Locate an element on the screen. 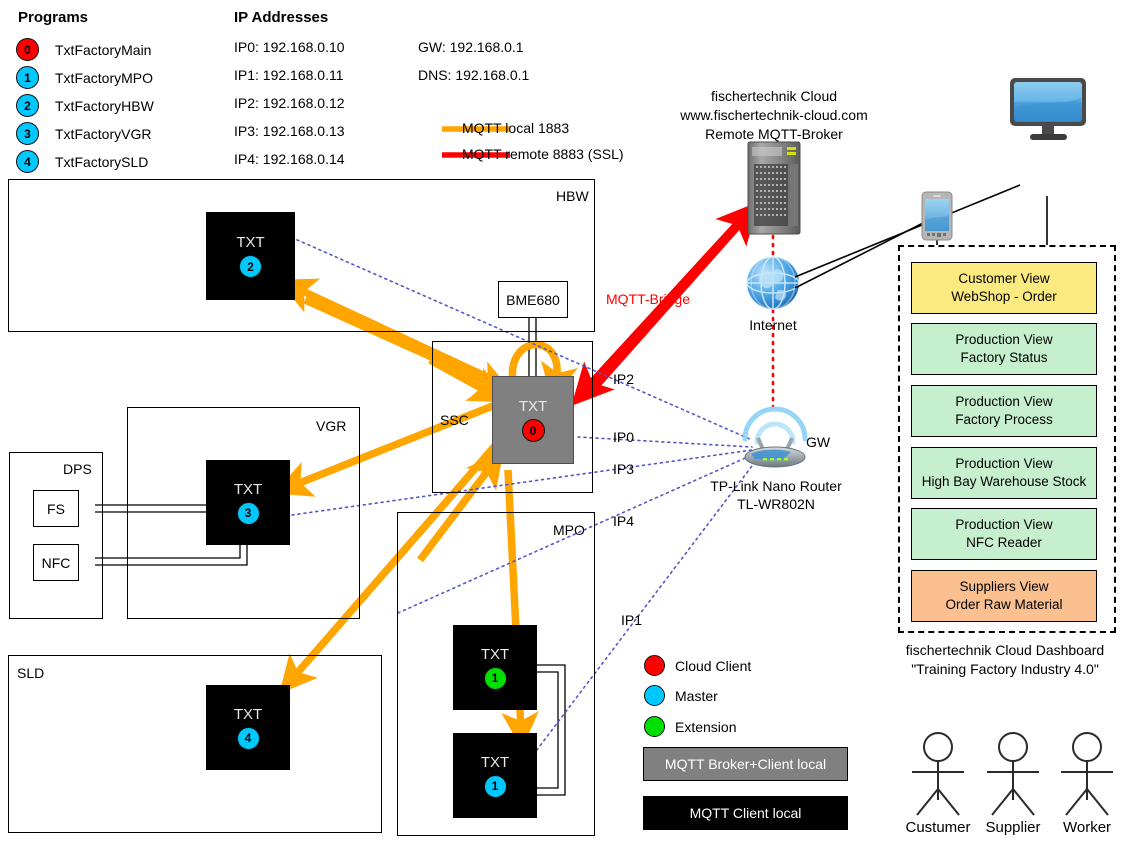  sensor-bme680: BME680 is located at coordinates (533, 299).